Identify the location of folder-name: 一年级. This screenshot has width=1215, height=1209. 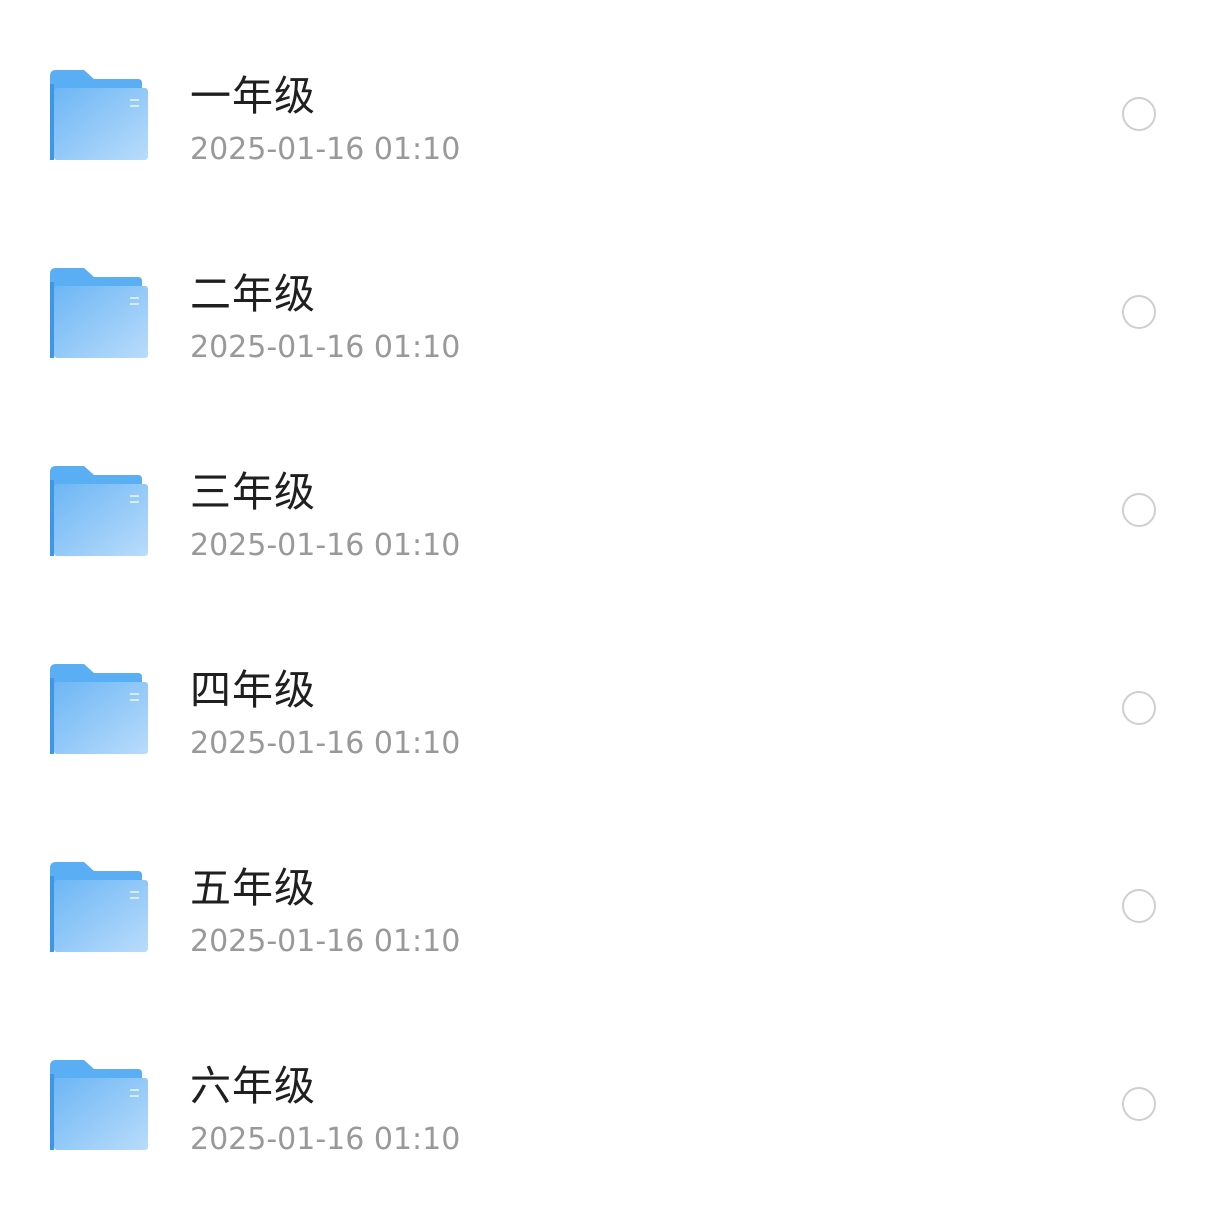
(253, 96).